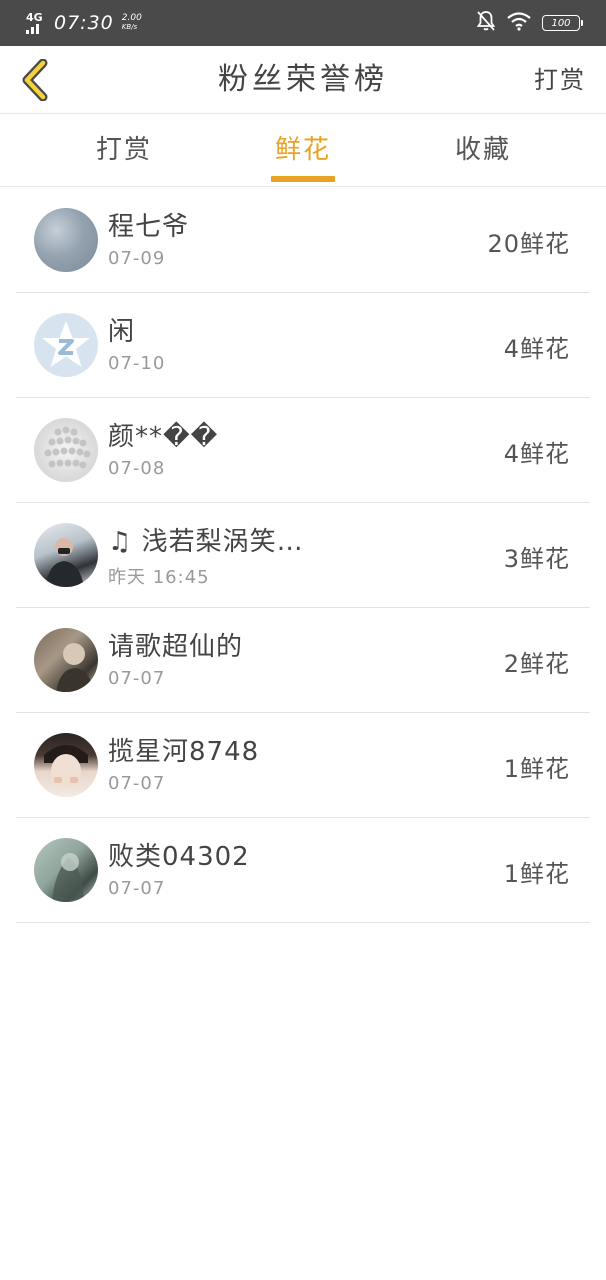 The height and width of the screenshot is (1280, 606). What do you see at coordinates (176, 647) in the screenshot?
I see `fan-name: 请歌超仙的` at bounding box center [176, 647].